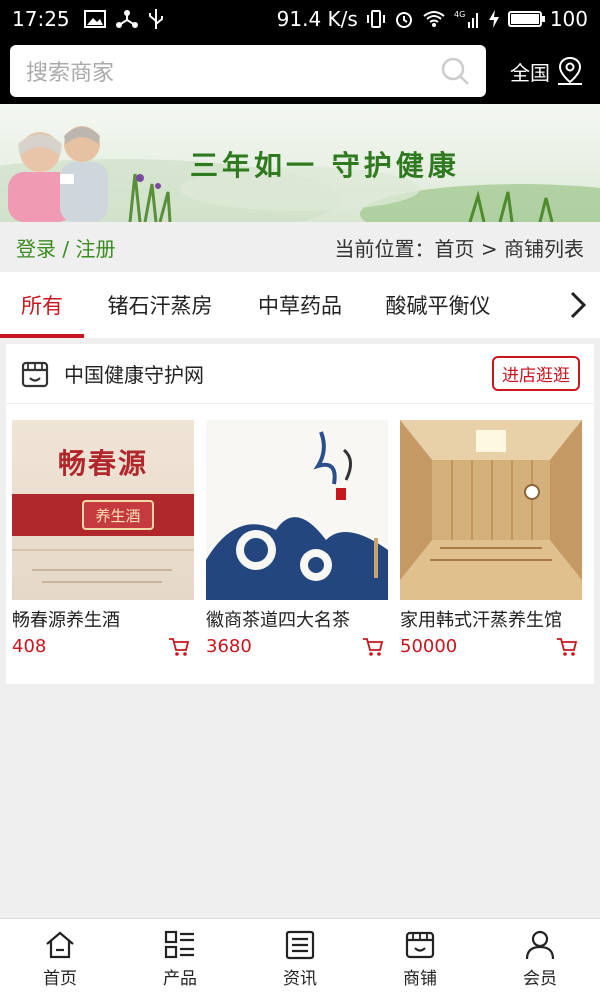  Describe the element at coordinates (568, 19) in the screenshot. I see `battery-percent: 100` at that location.